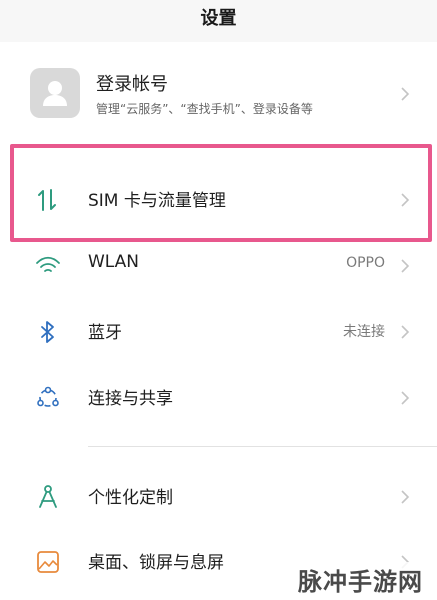  I want to click on account-title: 登录帐号, so click(132, 84).